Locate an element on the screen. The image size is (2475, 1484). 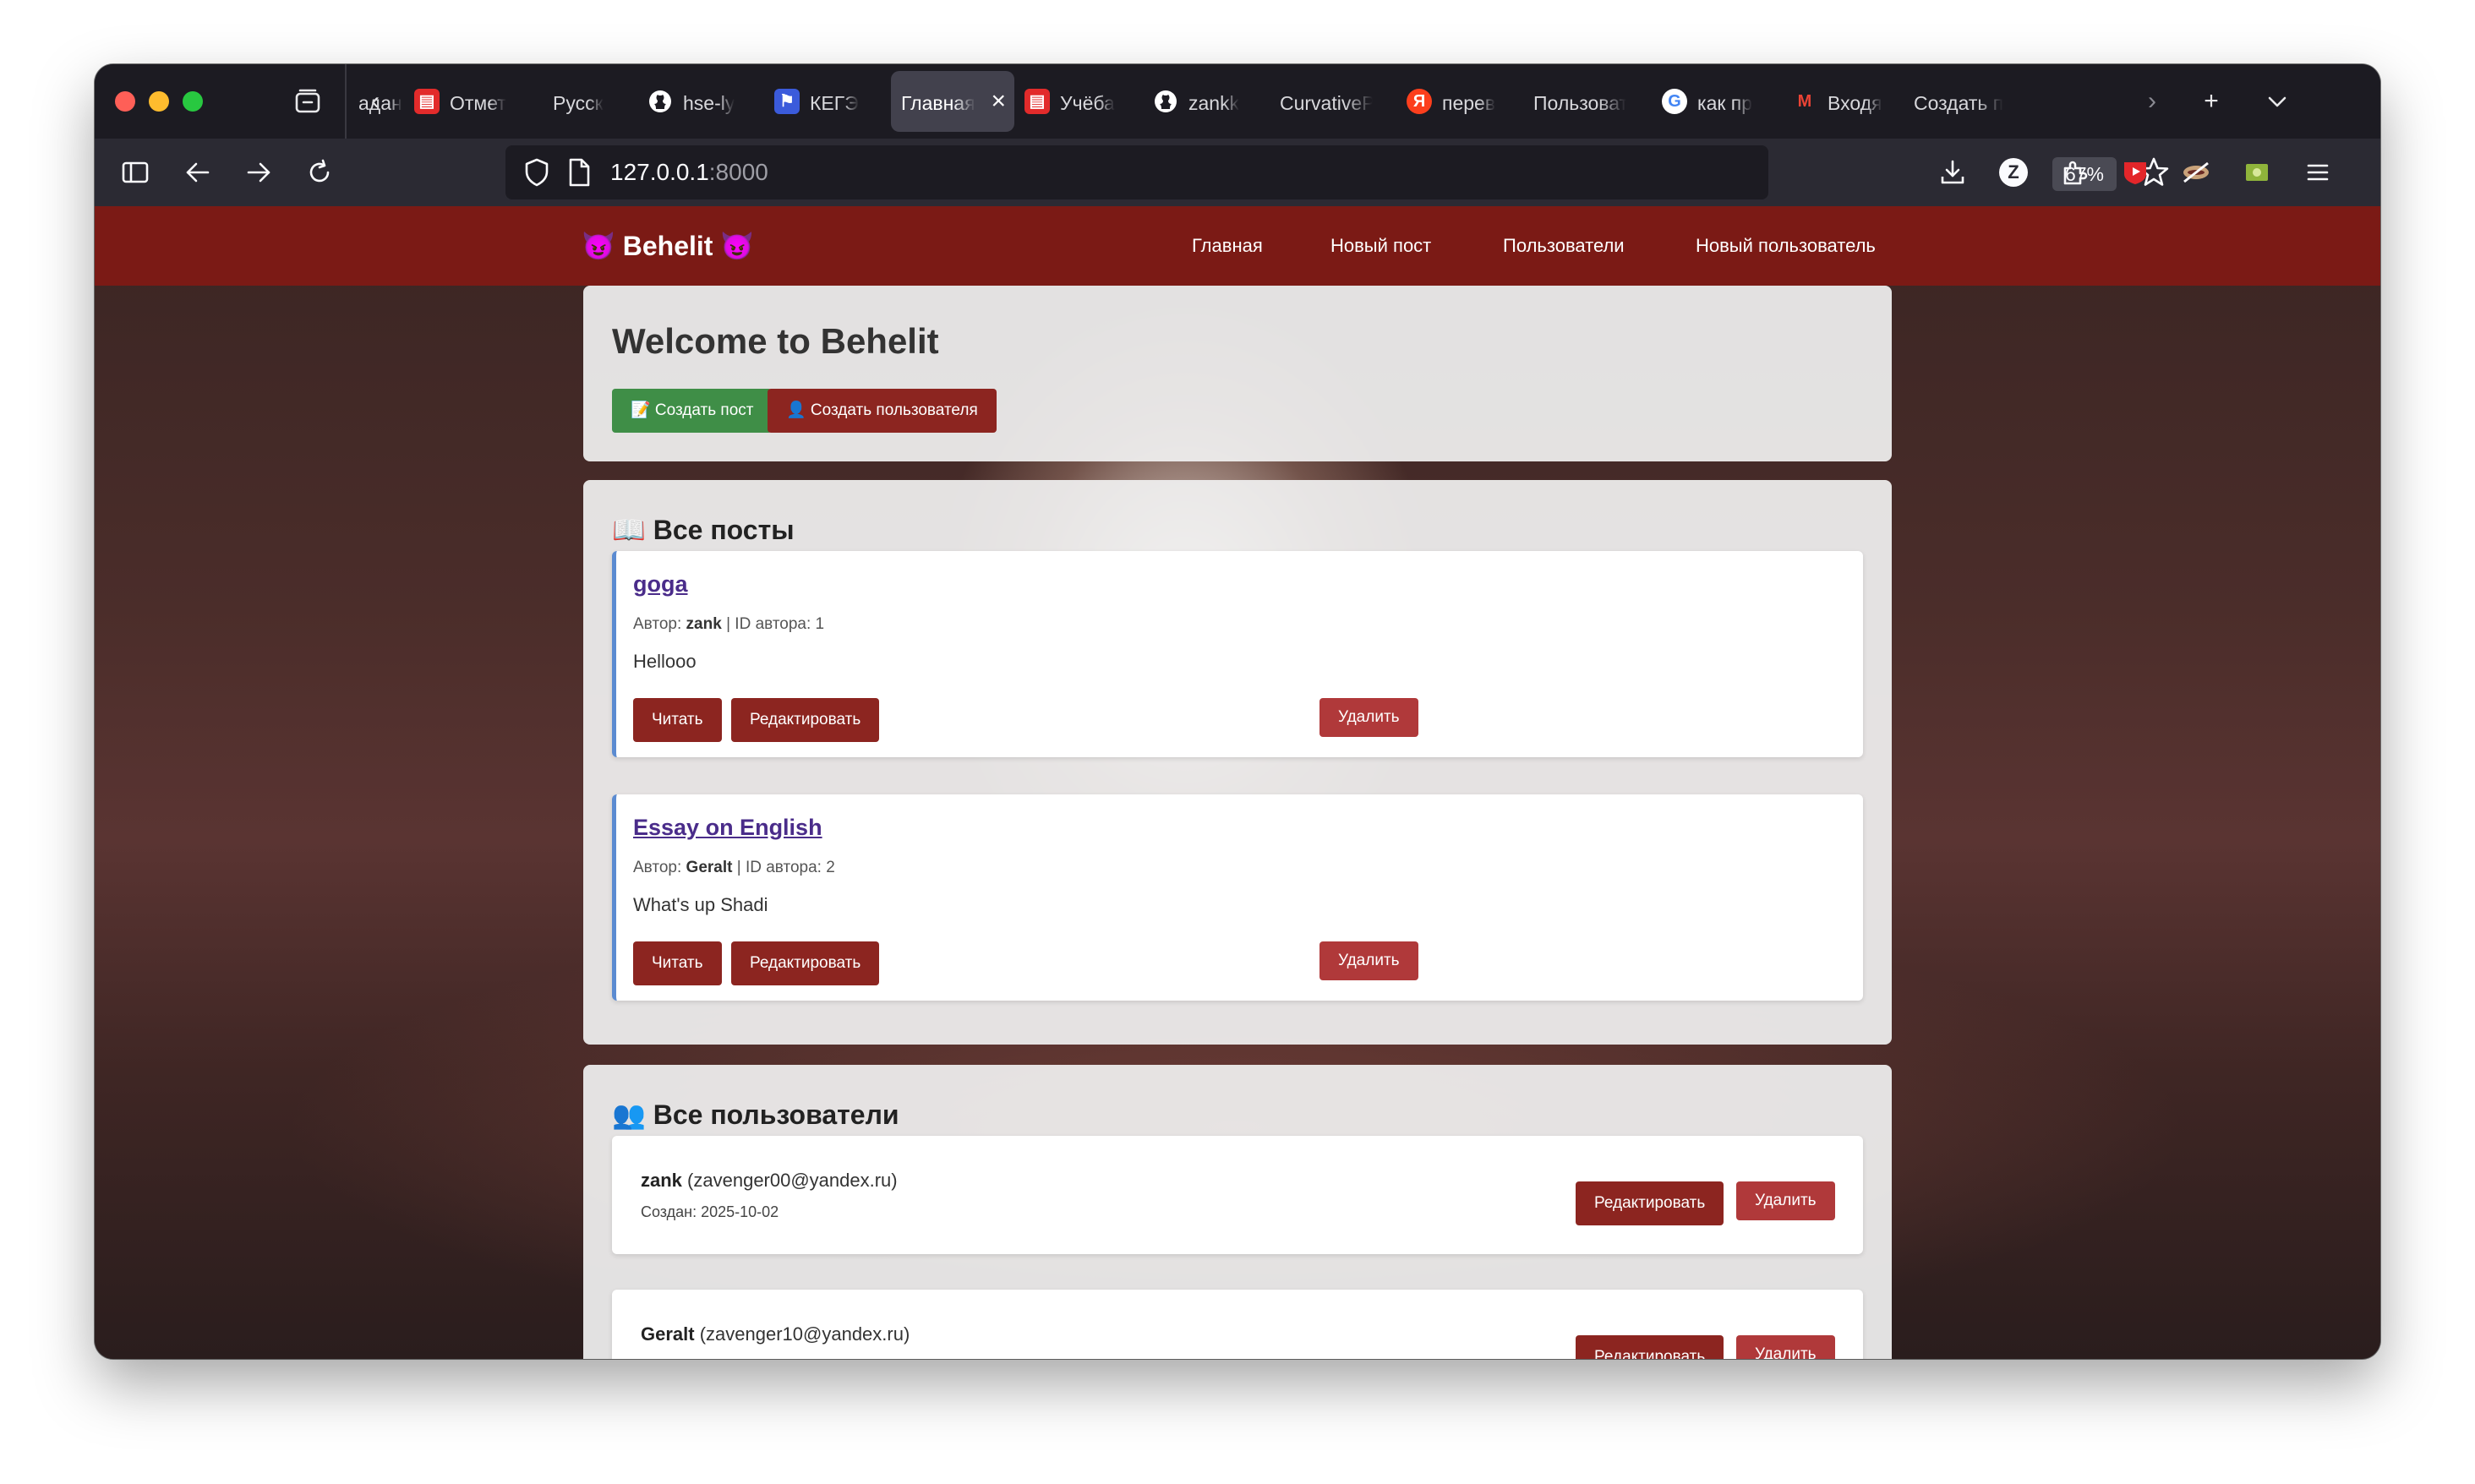
user-name: zank (zavenger00@yandex.ru) is located at coordinates (770, 1180).